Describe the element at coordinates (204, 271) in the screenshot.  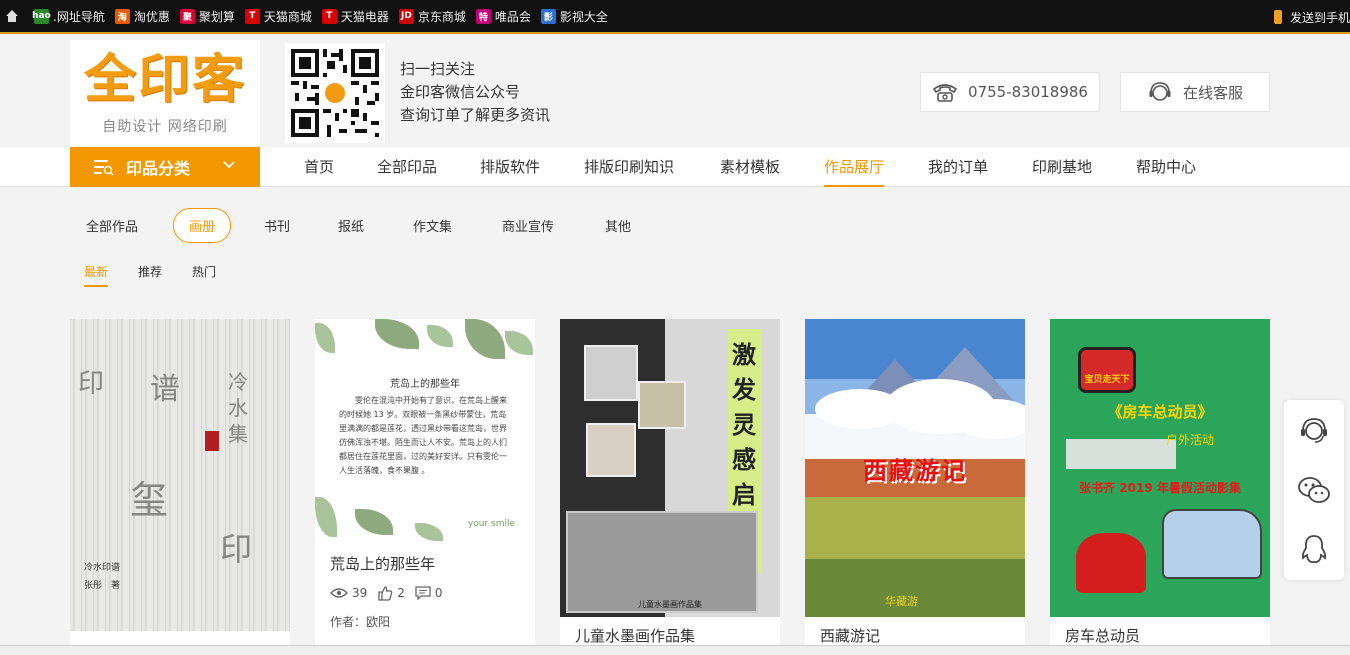
I see `sort-popular: 热门` at that location.